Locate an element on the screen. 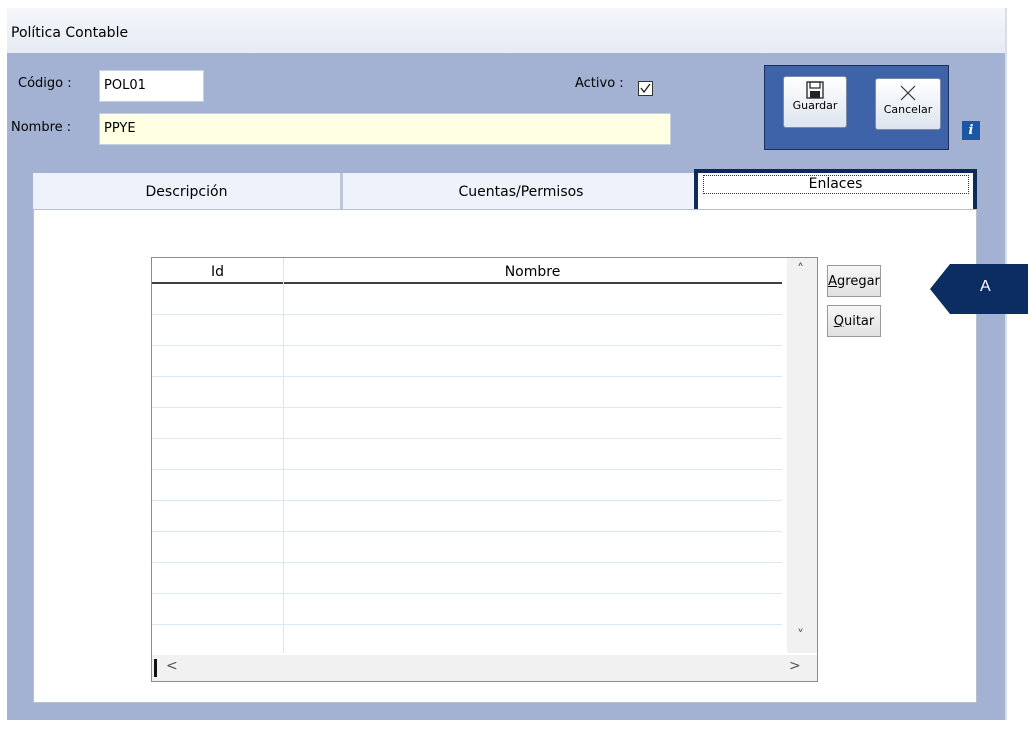 The height and width of the screenshot is (730, 1032). activo-label: Activo : is located at coordinates (599, 83).